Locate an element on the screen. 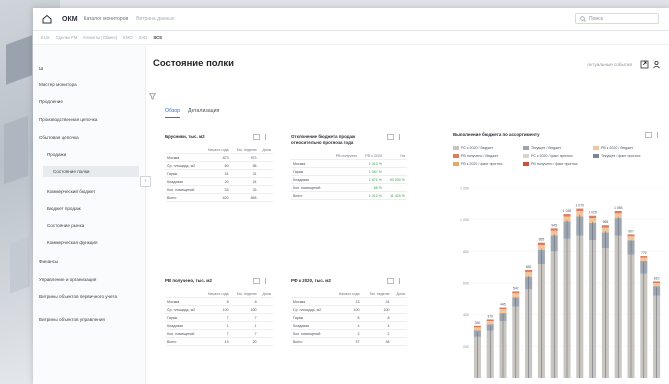 This screenshot has width=669, height=384. legend-swatch is located at coordinates (456, 164).